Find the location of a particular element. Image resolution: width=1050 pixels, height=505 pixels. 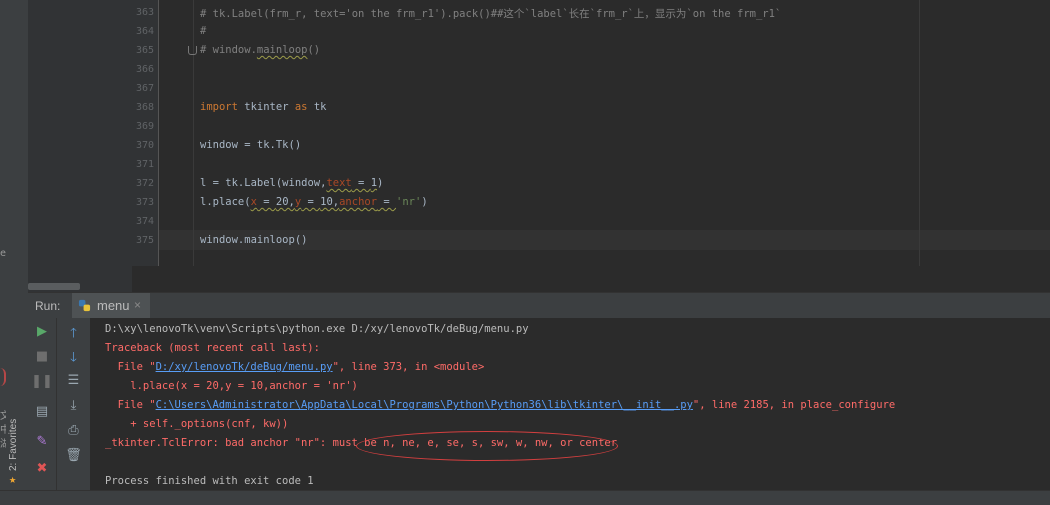

console-line-error: + self._options(cnf, kw)) is located at coordinates (197, 424).